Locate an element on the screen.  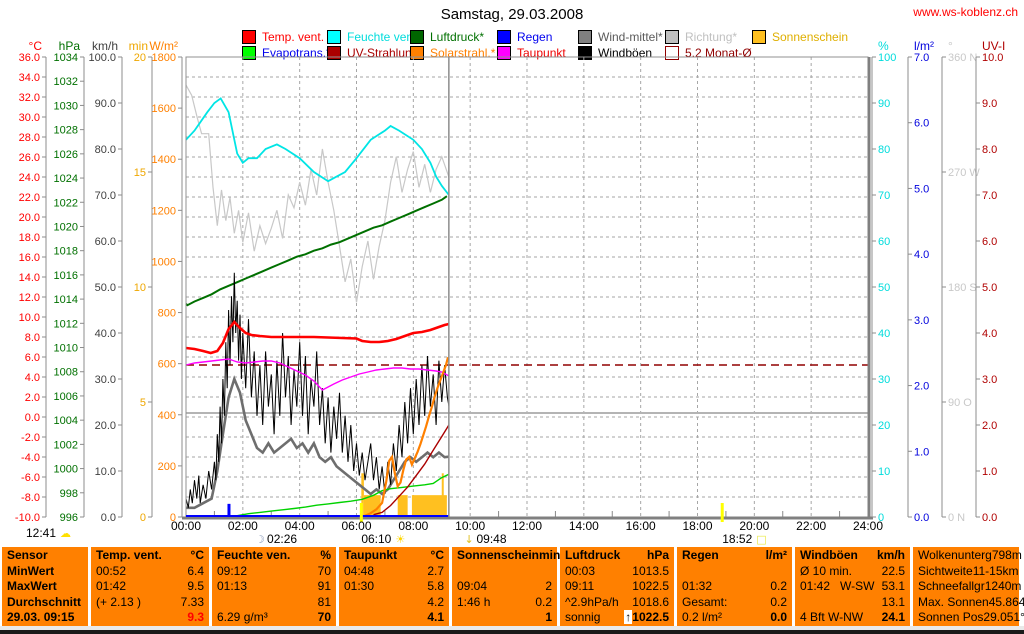
window-edge-dark is located at coordinates (512, 632).